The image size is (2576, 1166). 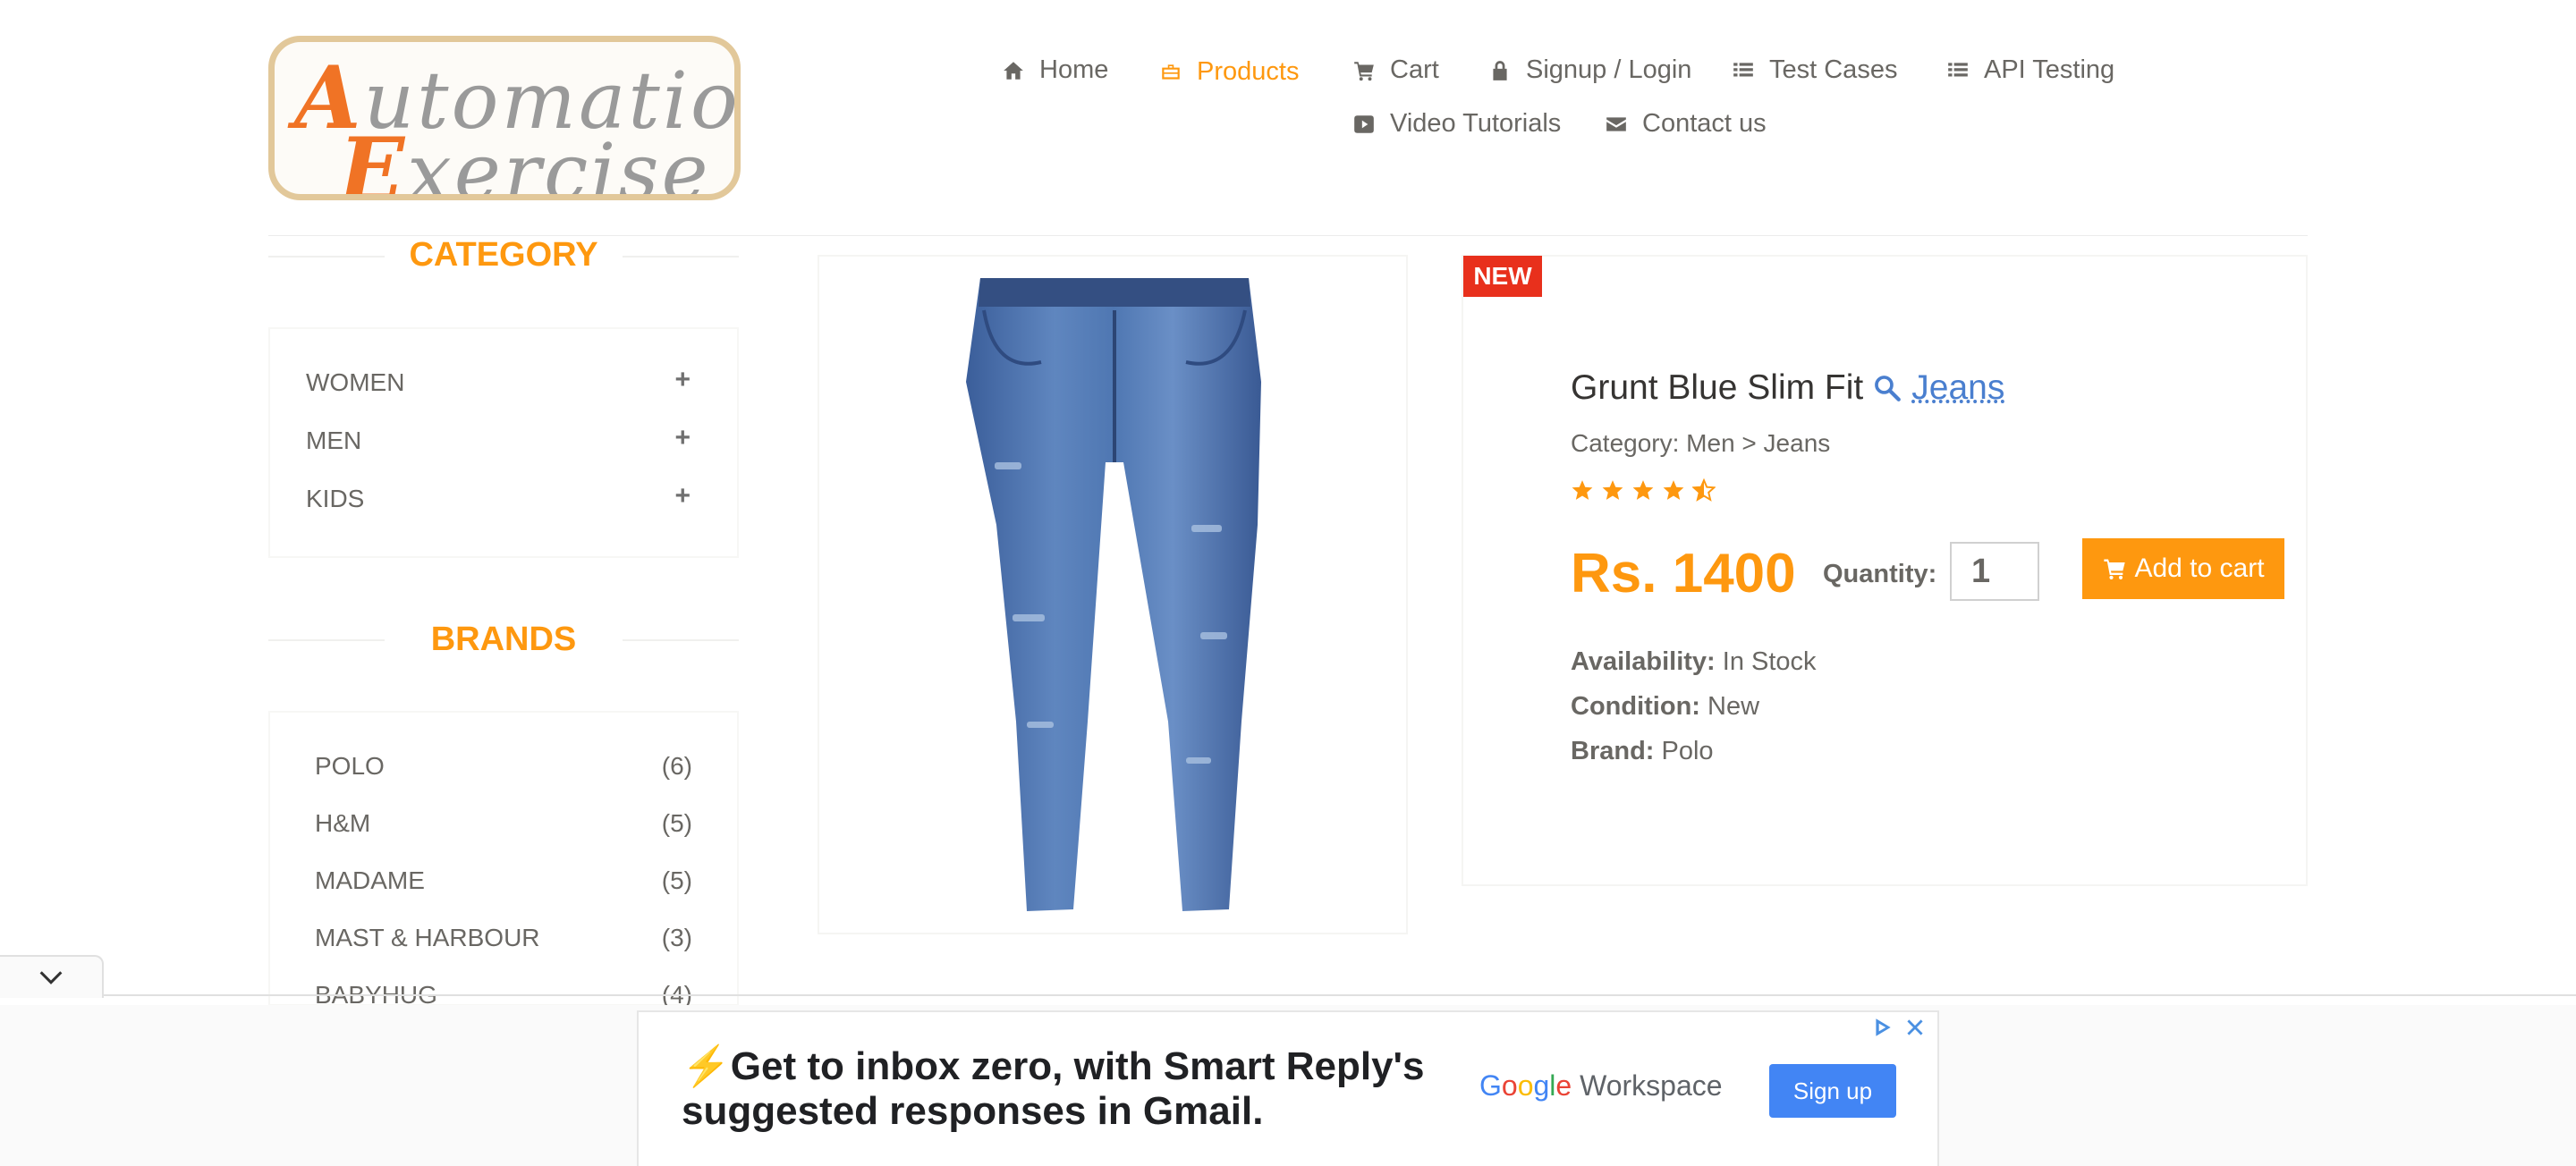 I want to click on brand-value: Polo, so click(x=1687, y=751).